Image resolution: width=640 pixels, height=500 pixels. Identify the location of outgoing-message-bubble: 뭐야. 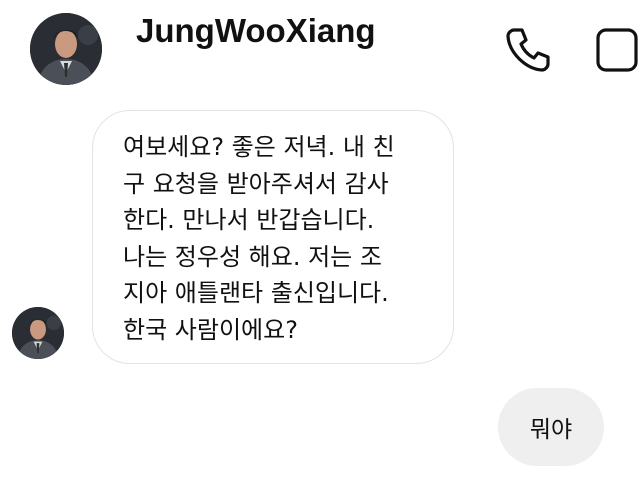
(551, 427).